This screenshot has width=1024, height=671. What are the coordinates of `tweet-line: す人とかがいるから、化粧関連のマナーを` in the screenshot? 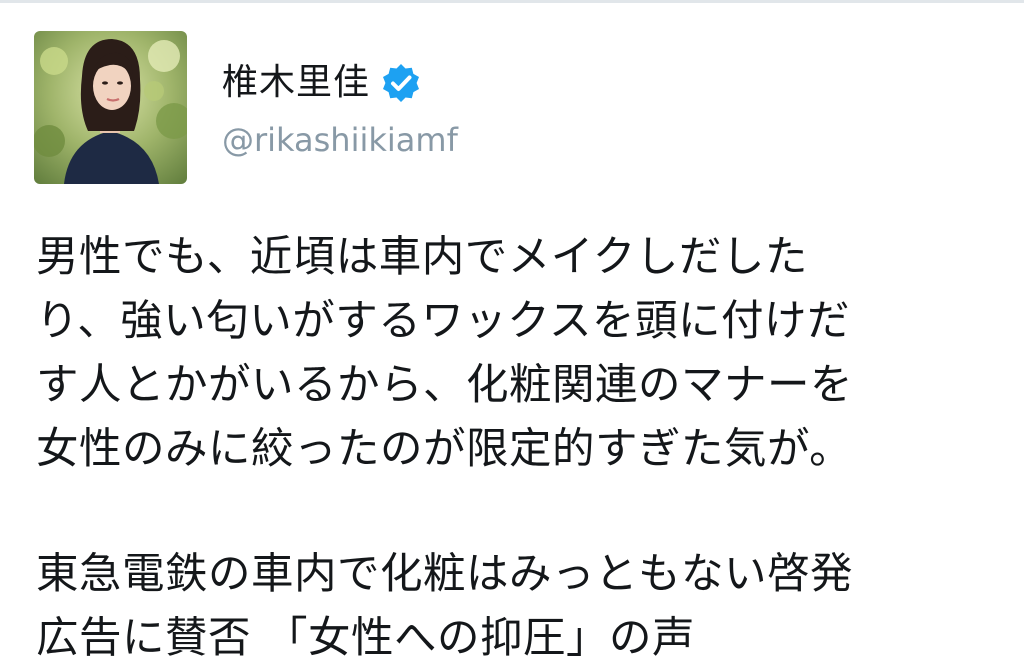 It's located at (445, 385).